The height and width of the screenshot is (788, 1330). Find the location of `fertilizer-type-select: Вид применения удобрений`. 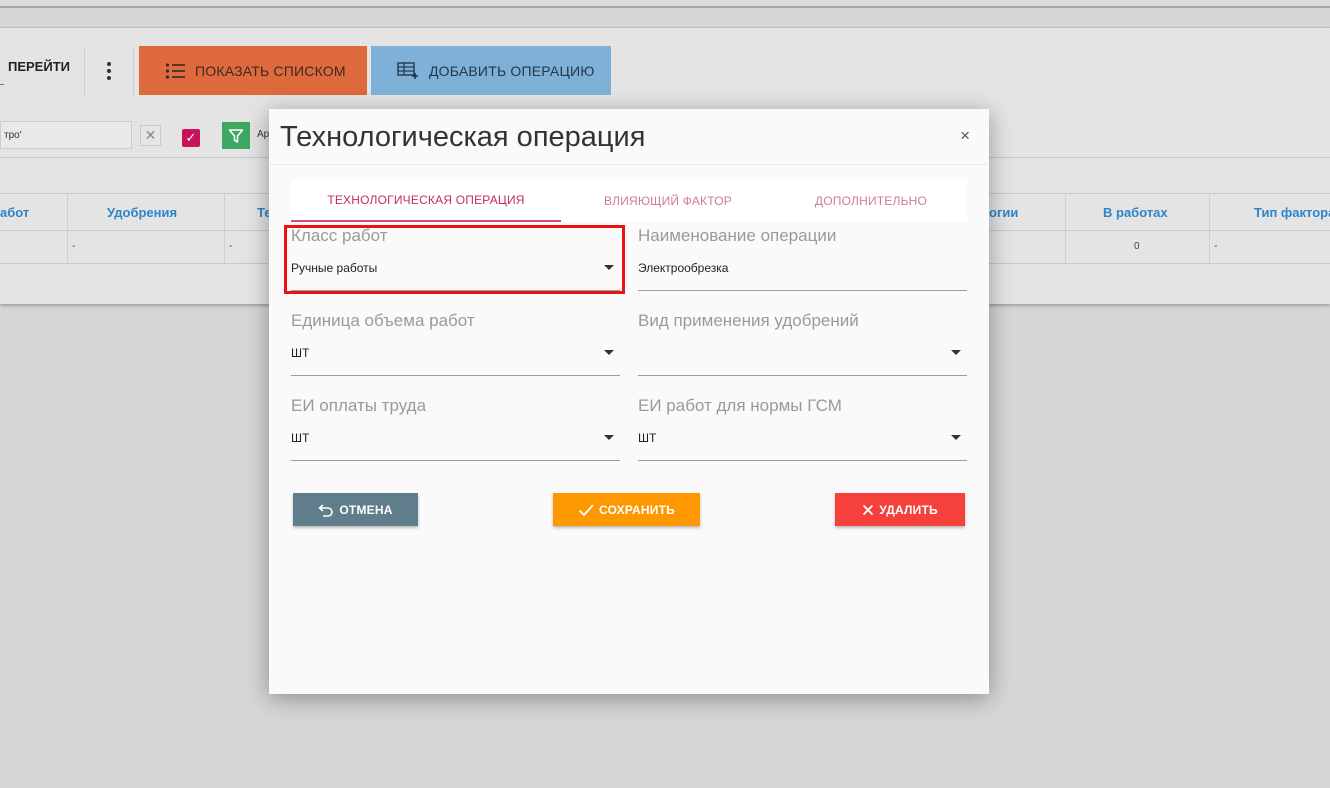

fertilizer-type-select: Вид применения удобрений is located at coordinates (802, 344).